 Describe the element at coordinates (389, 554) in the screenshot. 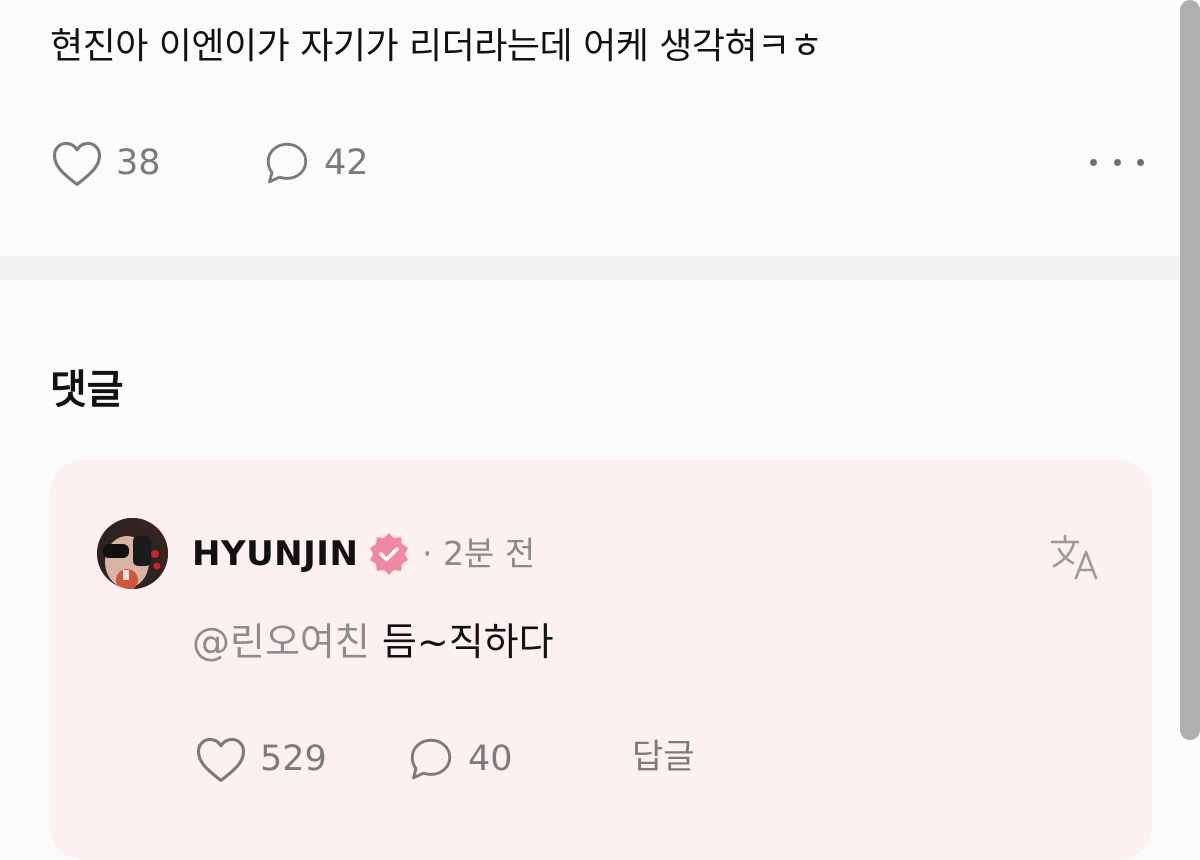

I see `verified-badge-icon` at that location.